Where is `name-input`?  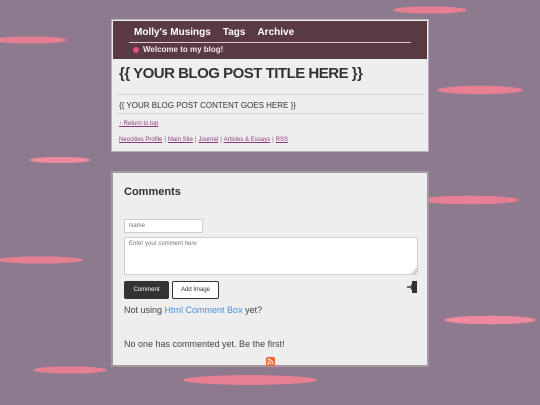 name-input is located at coordinates (163, 226).